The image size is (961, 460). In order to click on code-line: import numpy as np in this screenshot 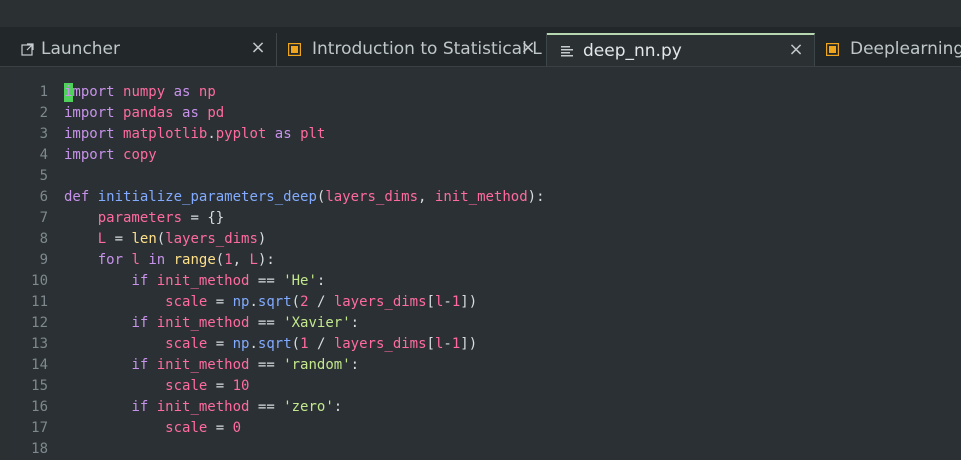, I will do `click(140, 92)`.